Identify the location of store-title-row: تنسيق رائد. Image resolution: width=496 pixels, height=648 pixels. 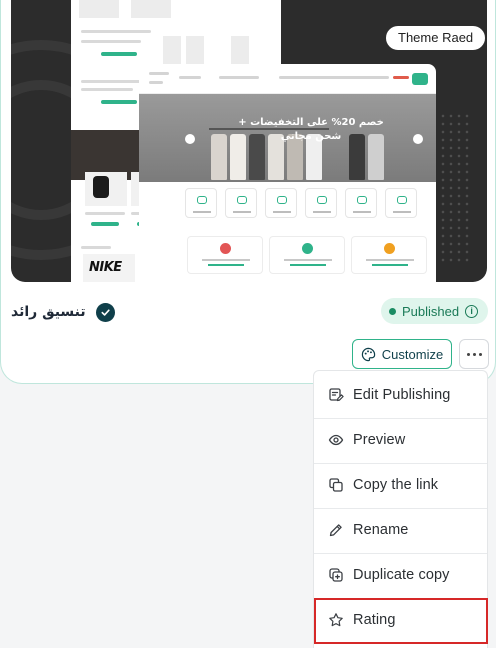
(63, 312).